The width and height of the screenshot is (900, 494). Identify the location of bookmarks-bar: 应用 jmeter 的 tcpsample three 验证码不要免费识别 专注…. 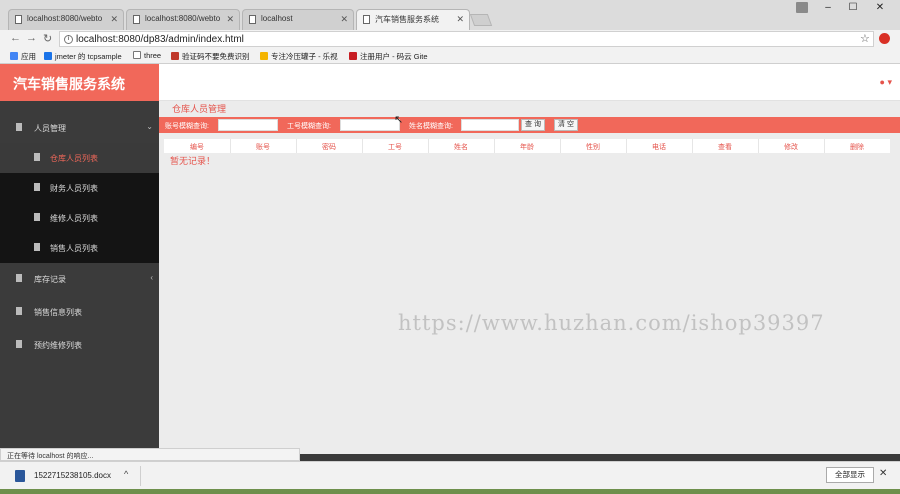
(450, 56).